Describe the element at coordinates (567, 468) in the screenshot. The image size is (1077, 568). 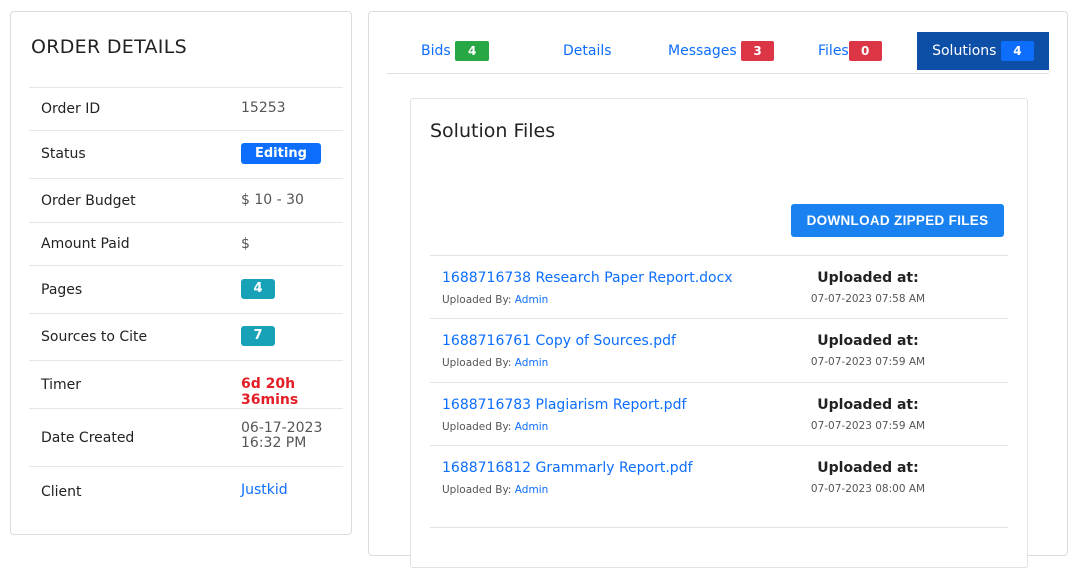
I see `file-link: 1688716812 Grammarly Report.pdf` at that location.